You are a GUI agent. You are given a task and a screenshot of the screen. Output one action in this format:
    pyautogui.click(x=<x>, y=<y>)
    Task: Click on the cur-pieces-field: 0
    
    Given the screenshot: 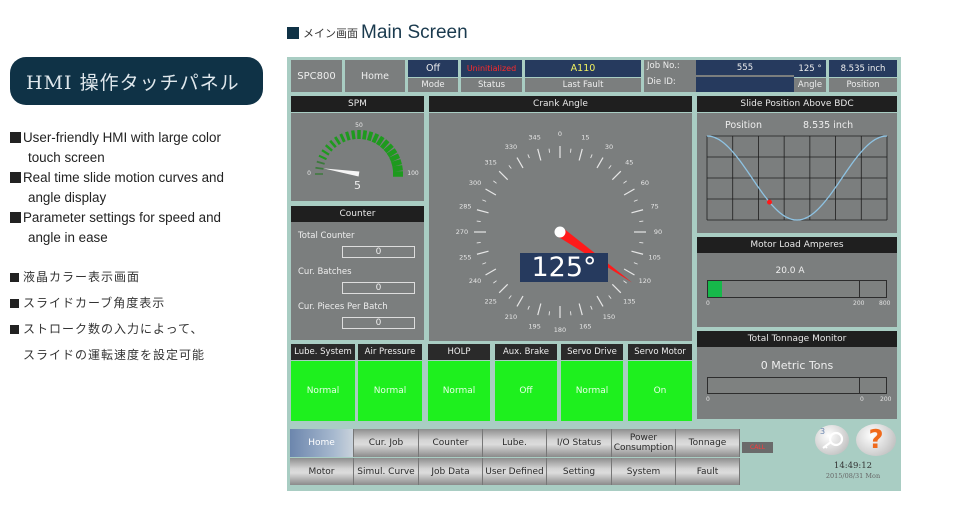 What is the action you would take?
    pyautogui.click(x=378, y=323)
    